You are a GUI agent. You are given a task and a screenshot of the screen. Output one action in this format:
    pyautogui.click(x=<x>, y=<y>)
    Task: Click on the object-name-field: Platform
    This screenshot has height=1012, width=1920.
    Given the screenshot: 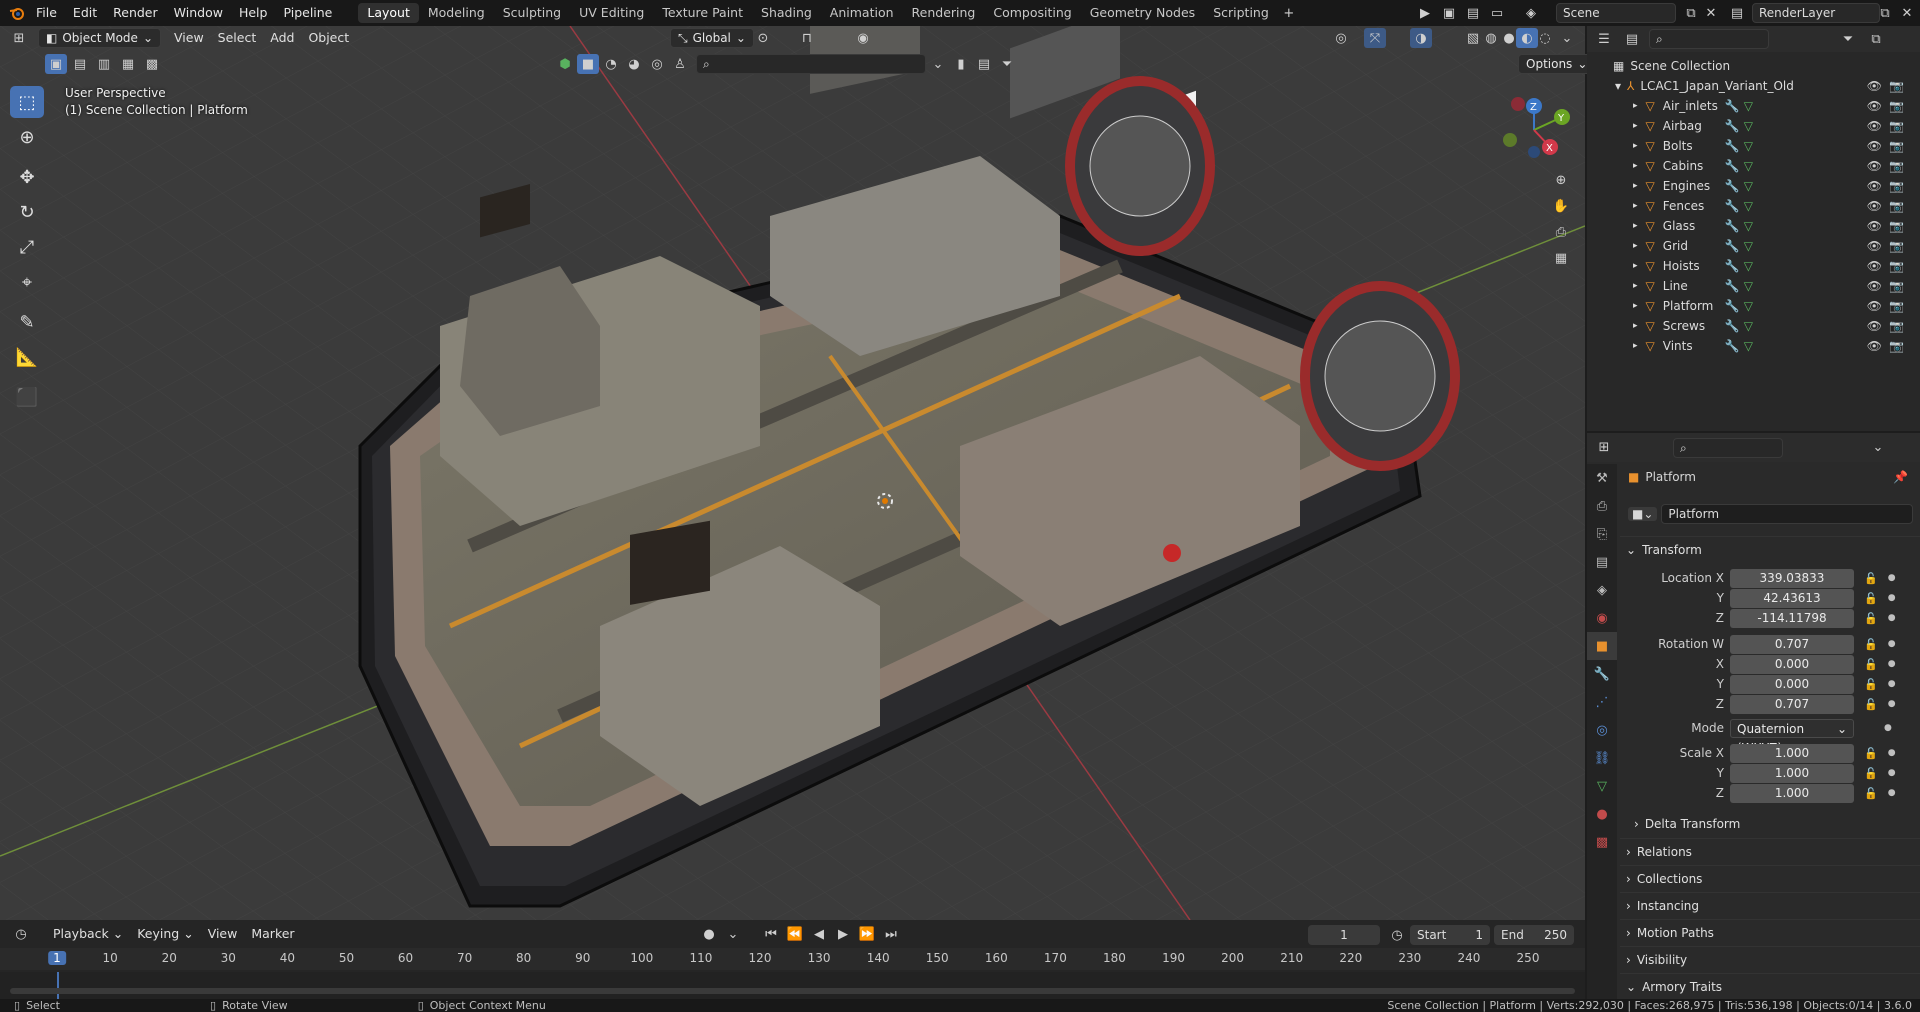 What is the action you would take?
    pyautogui.click(x=1787, y=514)
    